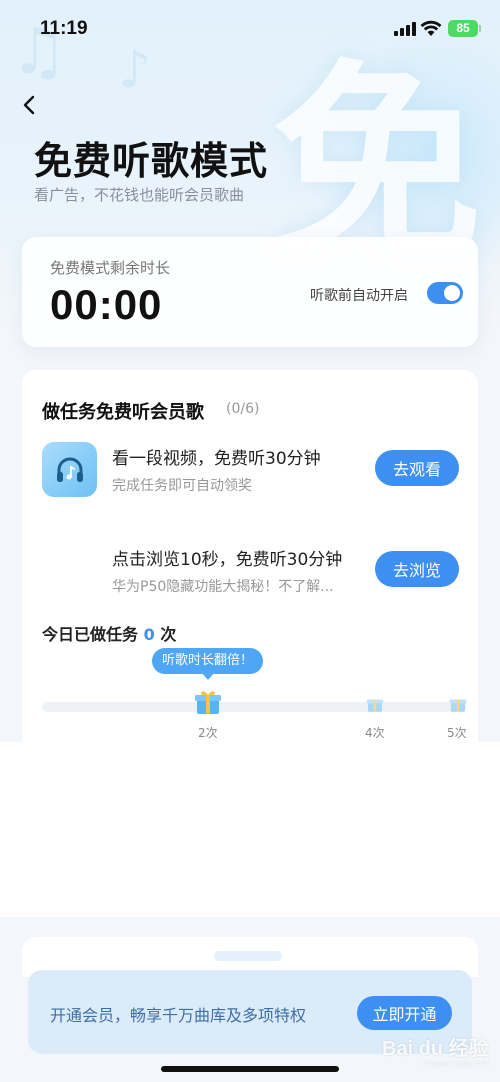  Describe the element at coordinates (250, 477) in the screenshot. I see `task-item-watch-video: 看一段视频，免费听30分钟 完成任务即可自动领奖 去观看` at that location.